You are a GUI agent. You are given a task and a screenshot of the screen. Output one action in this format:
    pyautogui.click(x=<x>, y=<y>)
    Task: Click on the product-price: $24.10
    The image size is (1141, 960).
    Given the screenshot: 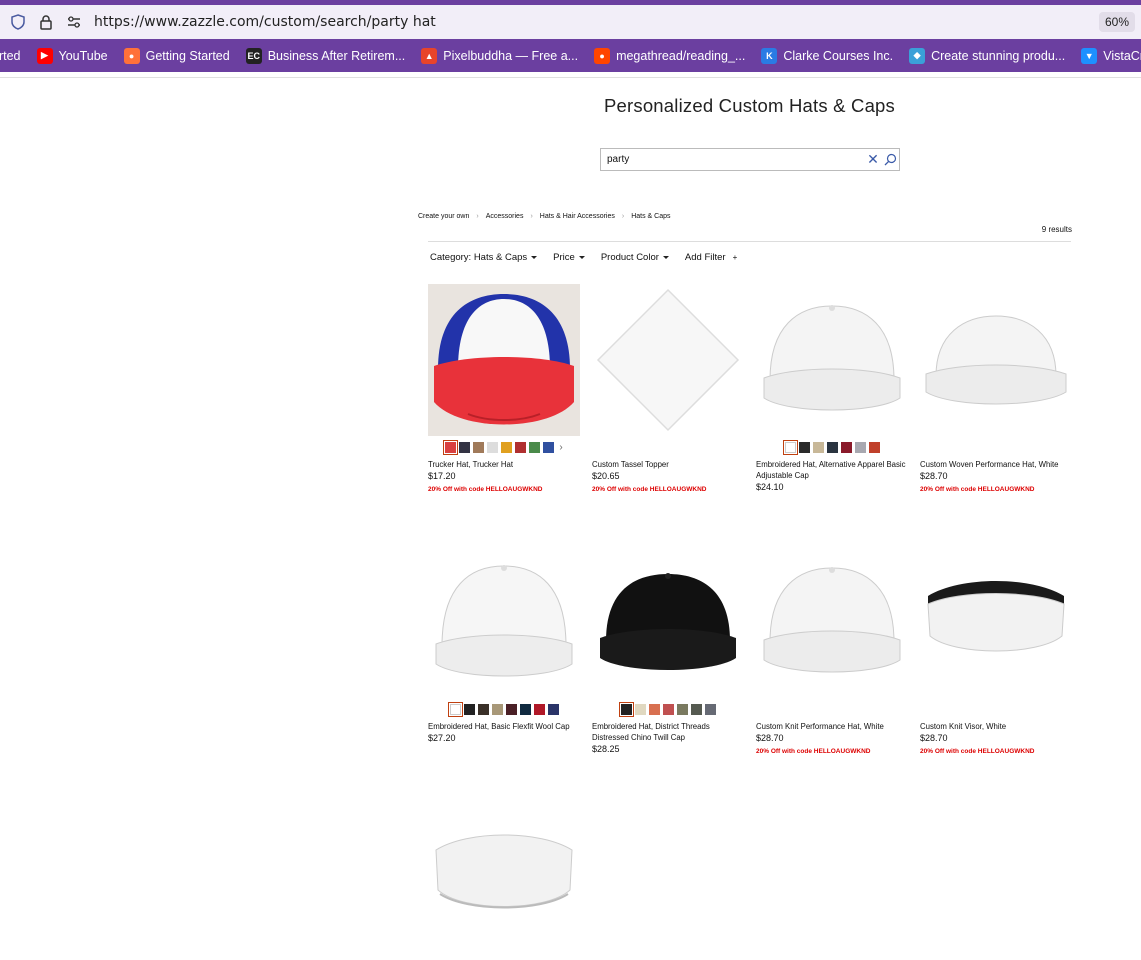 What is the action you would take?
    pyautogui.click(x=770, y=487)
    